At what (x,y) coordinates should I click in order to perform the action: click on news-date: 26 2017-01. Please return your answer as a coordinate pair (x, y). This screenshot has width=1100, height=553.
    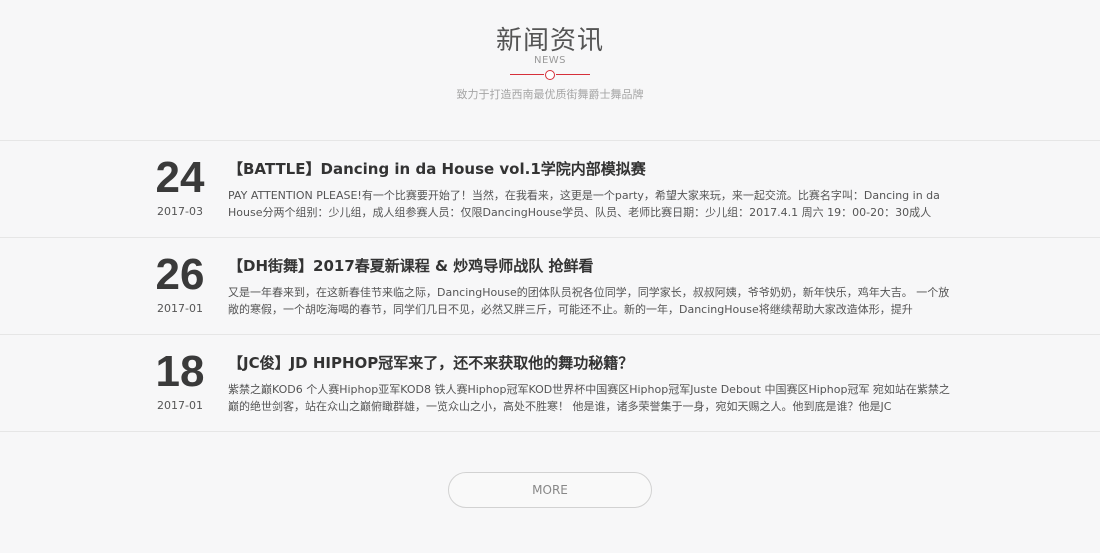
    Looking at the image, I should click on (180, 283).